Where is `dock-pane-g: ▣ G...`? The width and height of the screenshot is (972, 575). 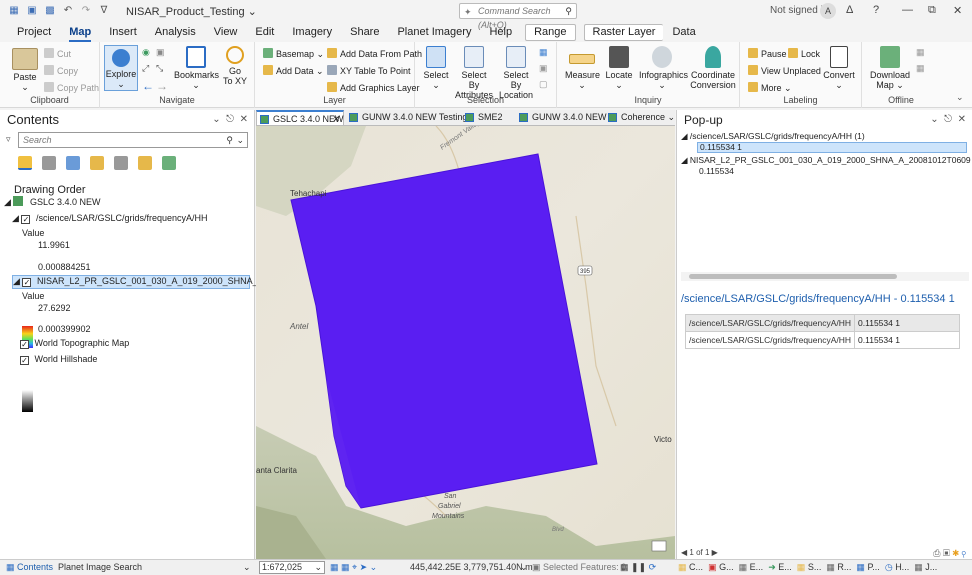 dock-pane-g: ▣ G... is located at coordinates (721, 567).